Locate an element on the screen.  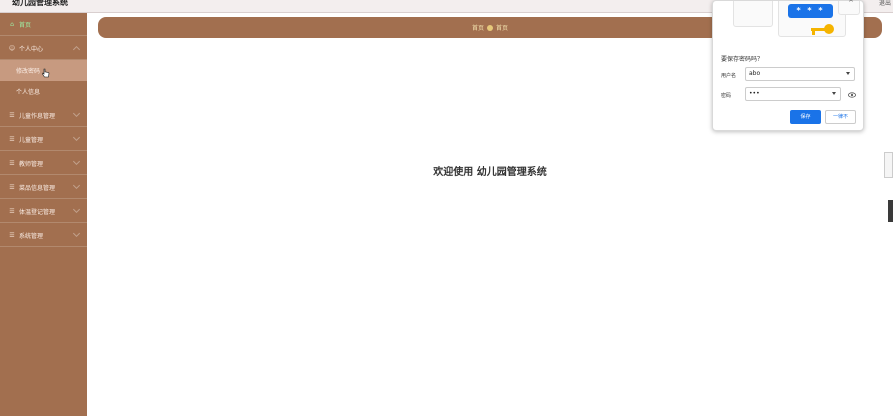
sidebar-item-label: 教师管理 is located at coordinates (31, 164).